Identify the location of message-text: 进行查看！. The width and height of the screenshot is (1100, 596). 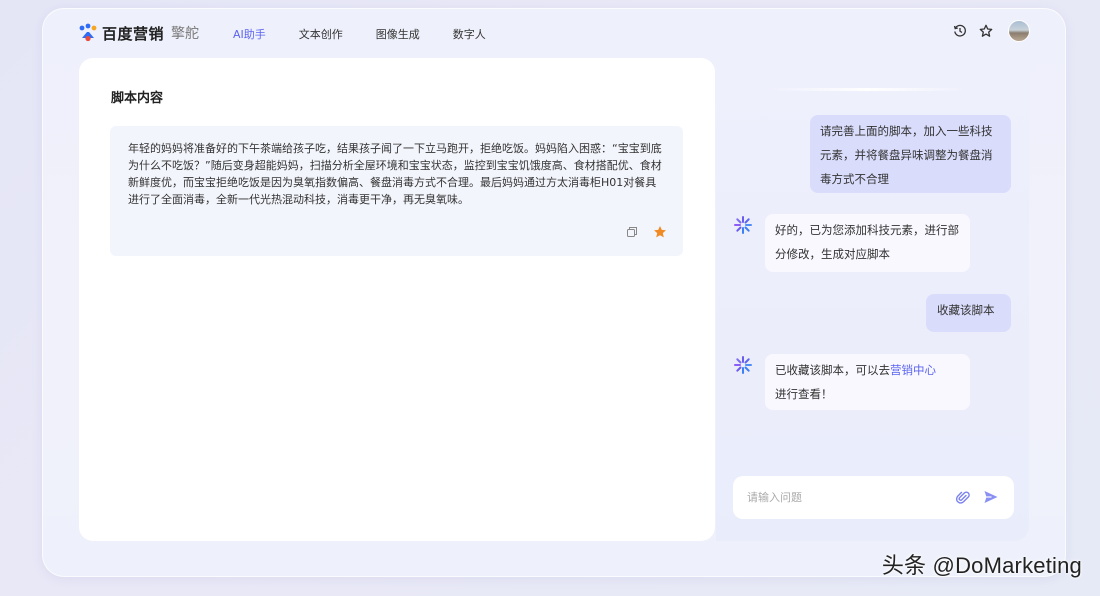
(804, 394).